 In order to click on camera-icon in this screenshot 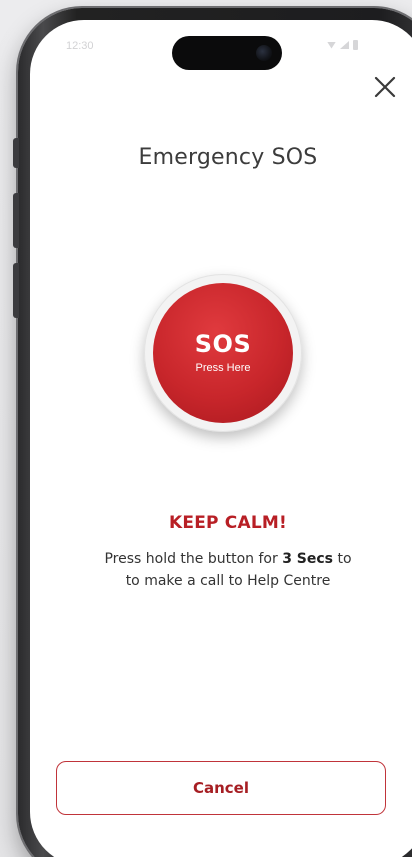, I will do `click(264, 53)`.